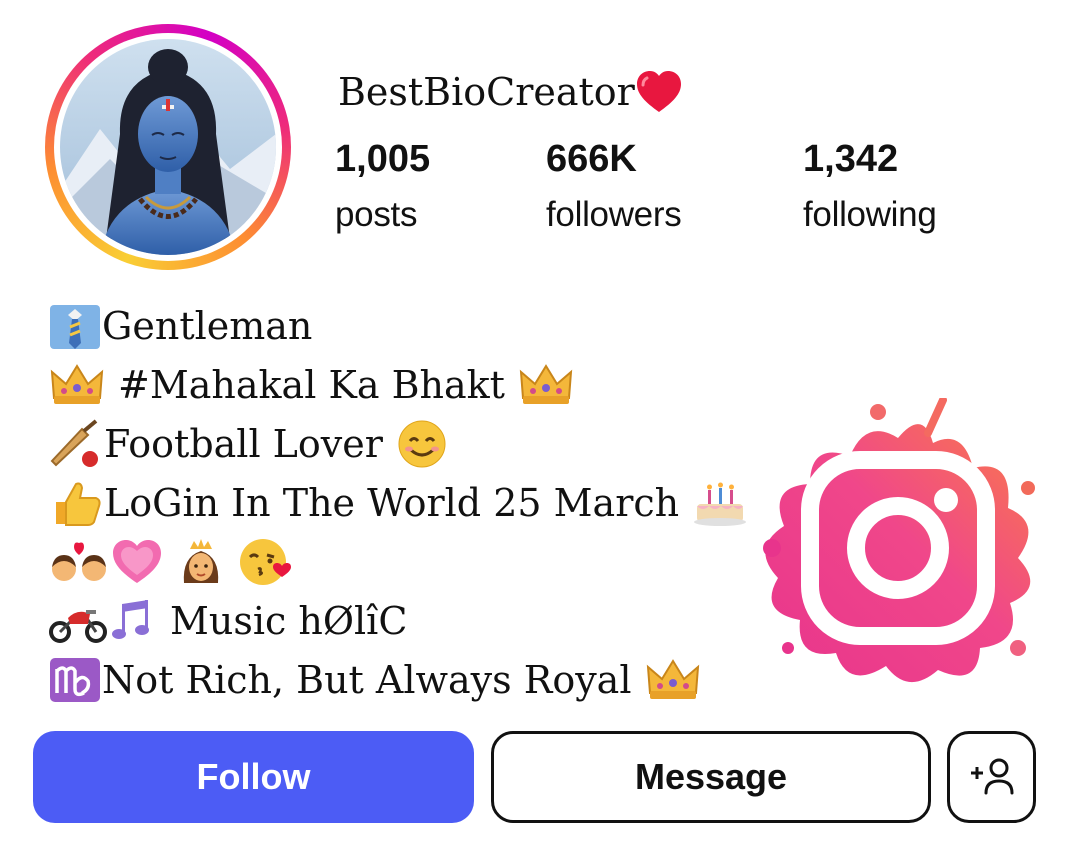 The height and width of the screenshot is (864, 1069). Describe the element at coordinates (614, 214) in the screenshot. I see `followers-label: followers` at that location.